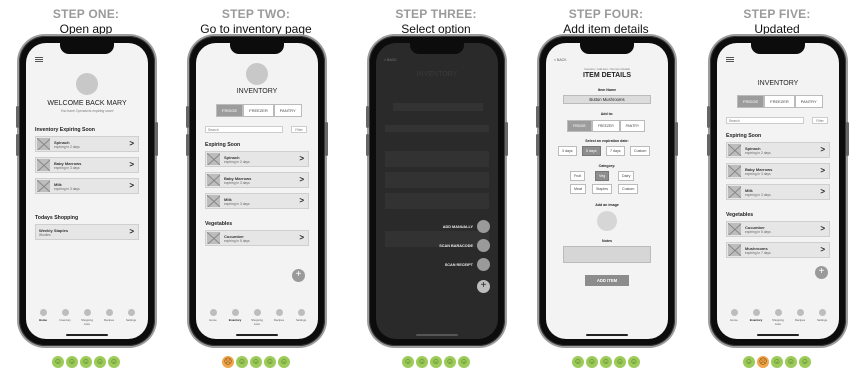 This screenshot has width=863, height=378. Describe the element at coordinates (578, 176) in the screenshot. I see `cat-fruit: Fruit` at that location.